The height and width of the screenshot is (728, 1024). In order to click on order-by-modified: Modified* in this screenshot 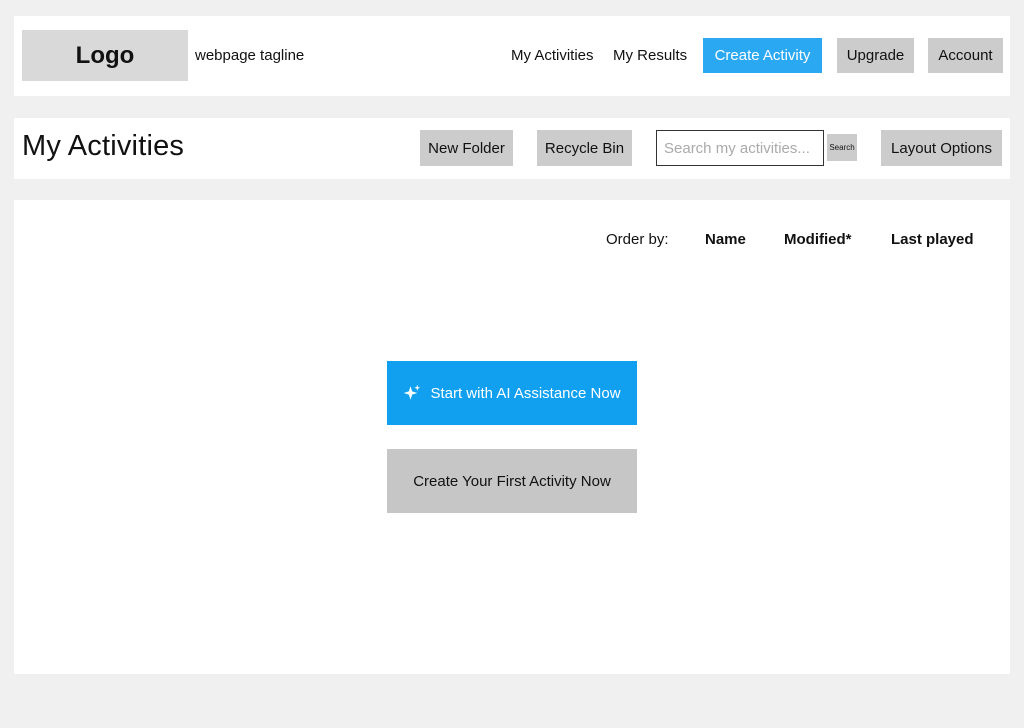, I will do `click(818, 239)`.